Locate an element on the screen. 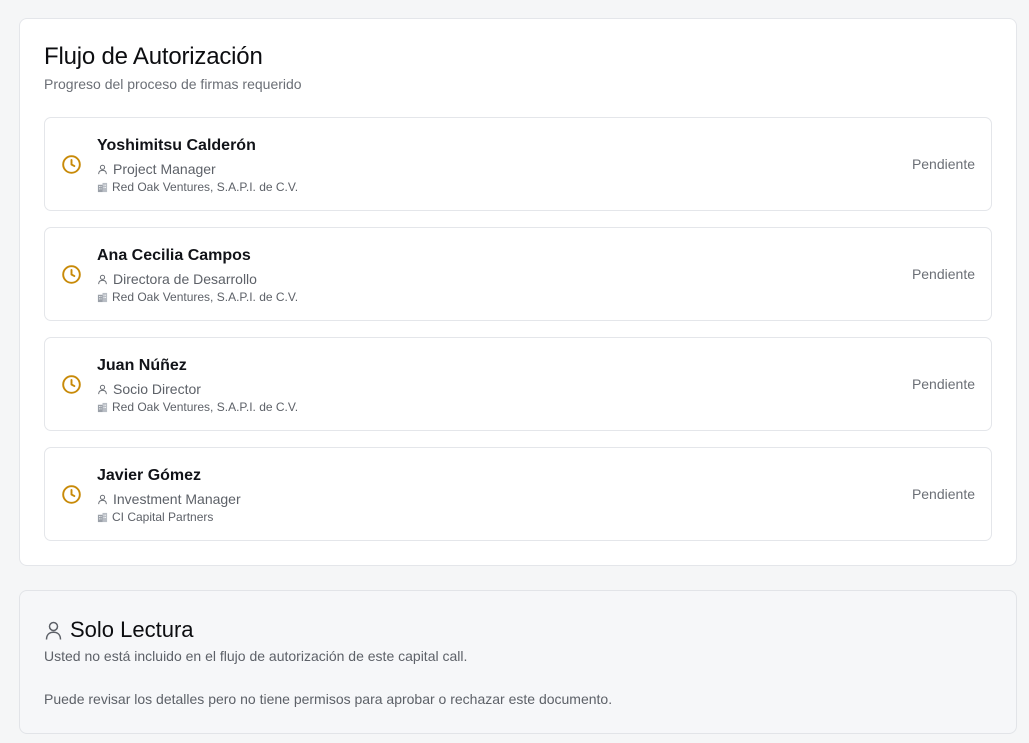  signer-name: Ana Cecilia Campos is located at coordinates (174, 255).